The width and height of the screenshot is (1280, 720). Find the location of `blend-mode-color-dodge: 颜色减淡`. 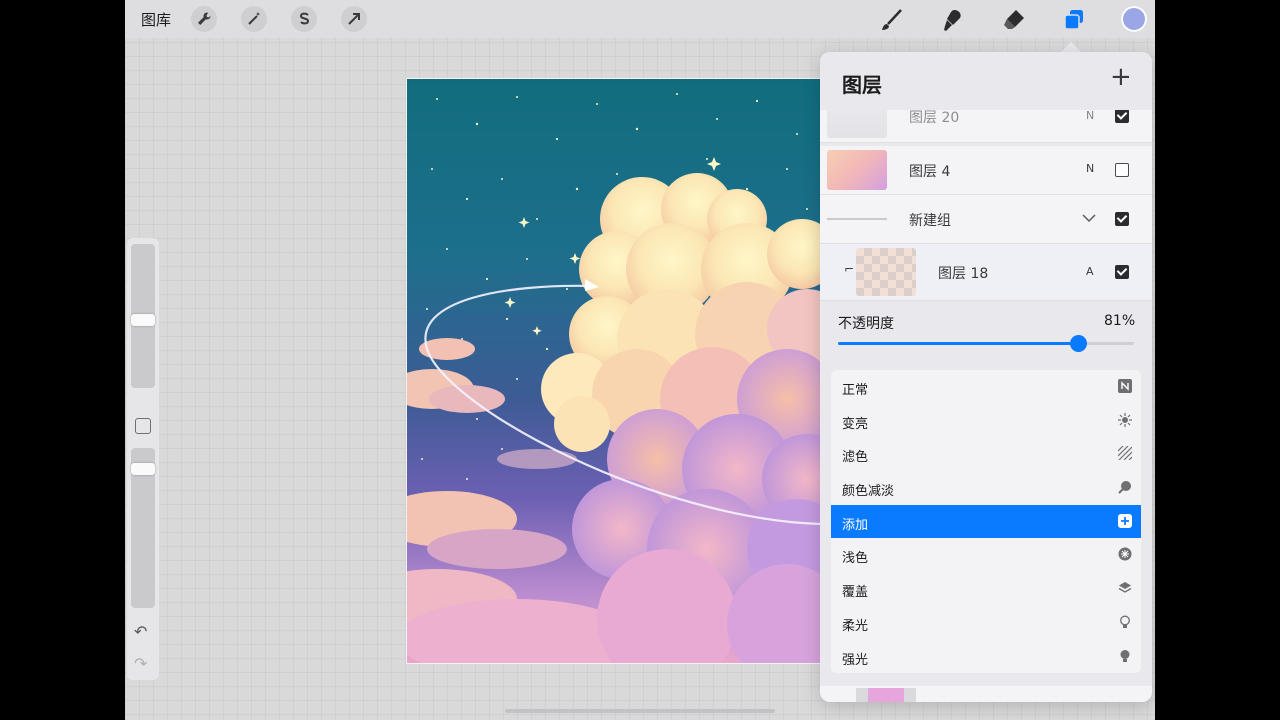

blend-mode-color-dodge: 颜色减淡 is located at coordinates (986, 488).